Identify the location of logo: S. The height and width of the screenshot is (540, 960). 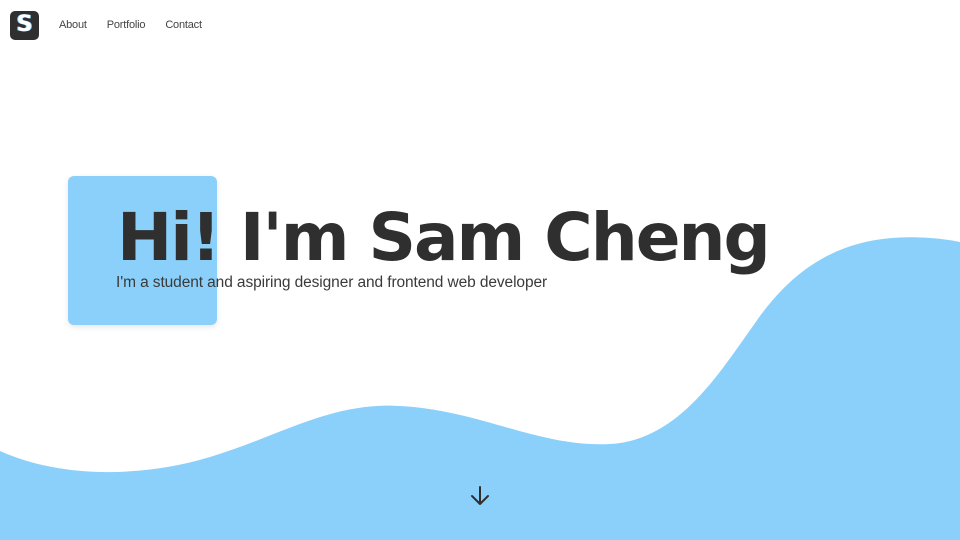
(24, 25).